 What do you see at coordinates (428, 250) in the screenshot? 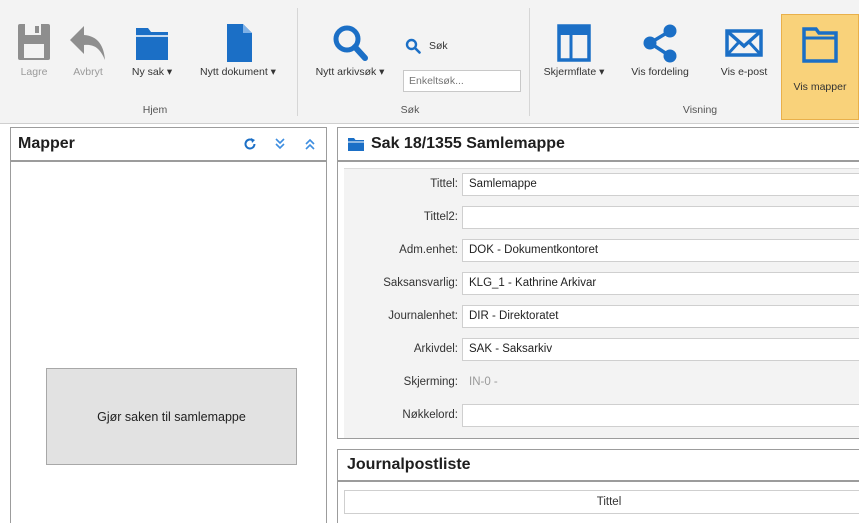
I see `field-label: Adm.enhet:` at bounding box center [428, 250].